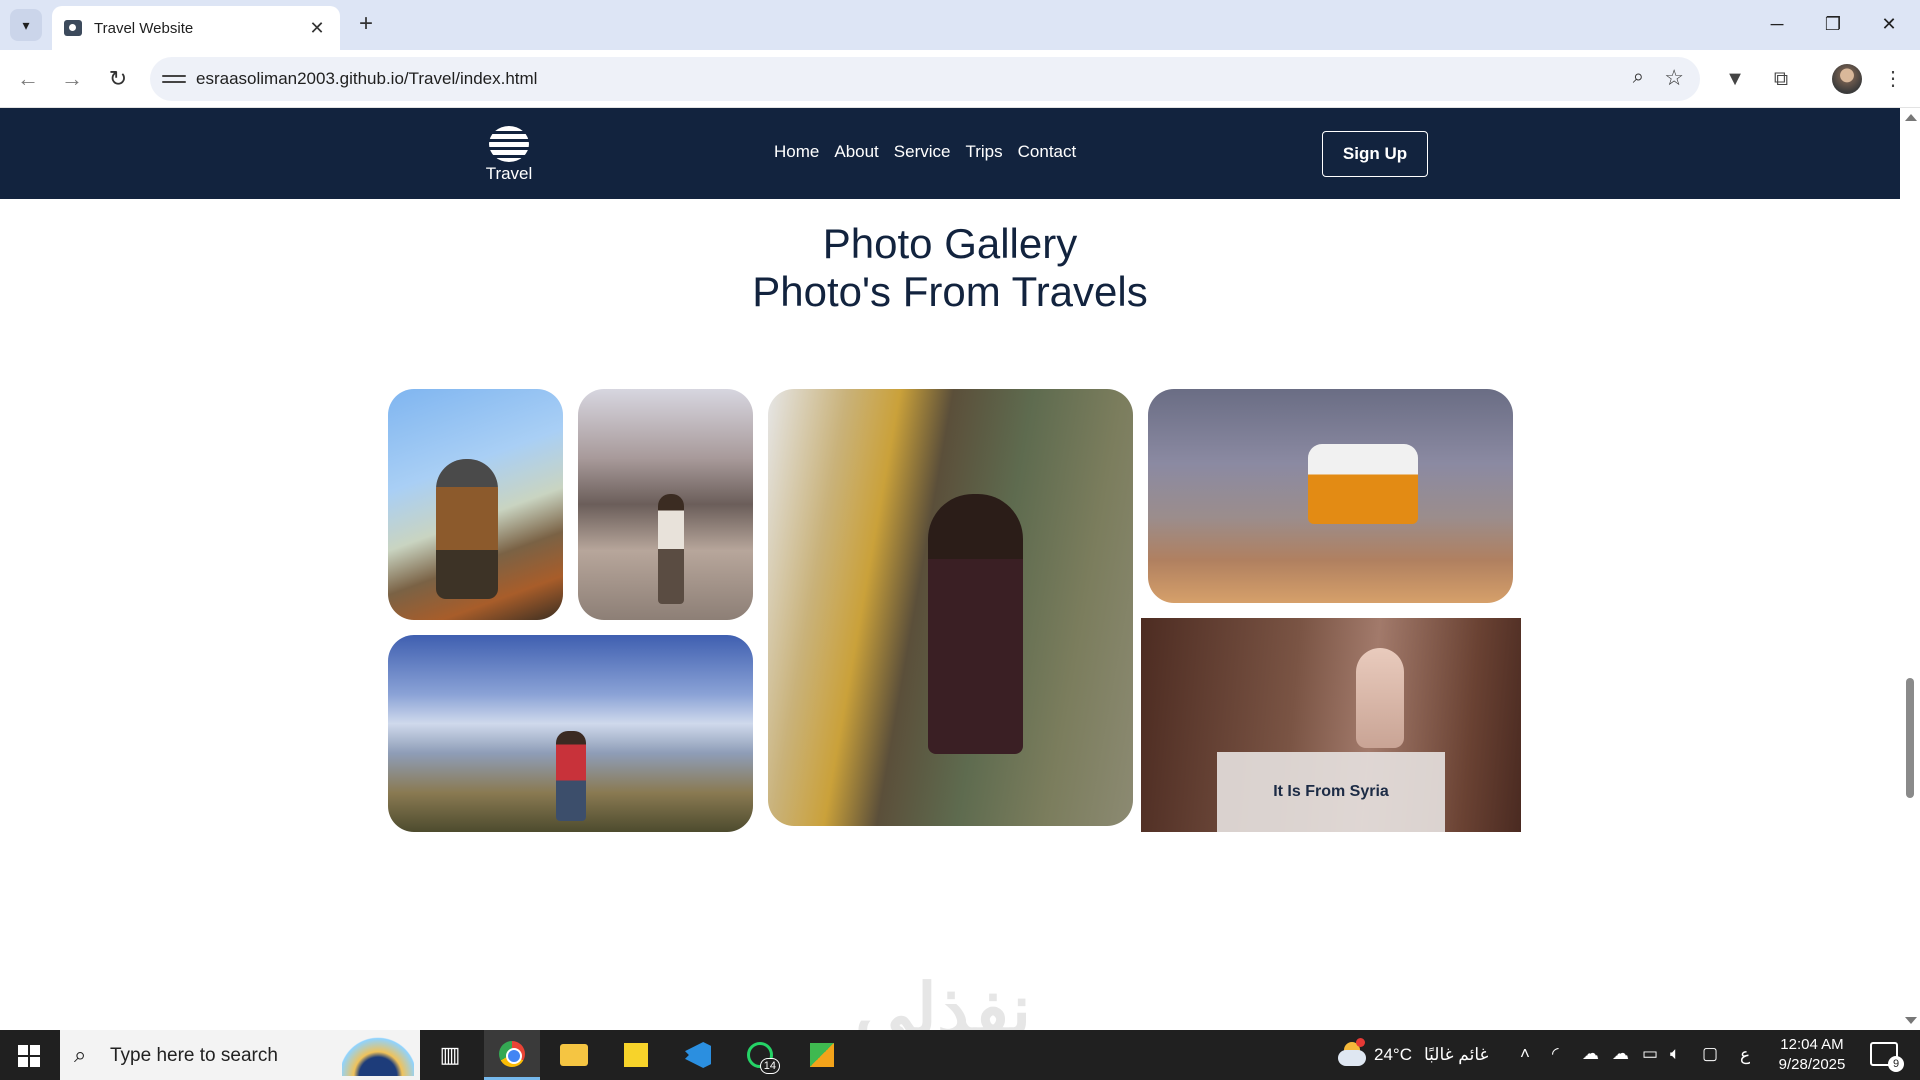 This screenshot has height=1080, width=1920. Describe the element at coordinates (1393, 1055) in the screenshot. I see `weather-temperature: 24°C` at that location.